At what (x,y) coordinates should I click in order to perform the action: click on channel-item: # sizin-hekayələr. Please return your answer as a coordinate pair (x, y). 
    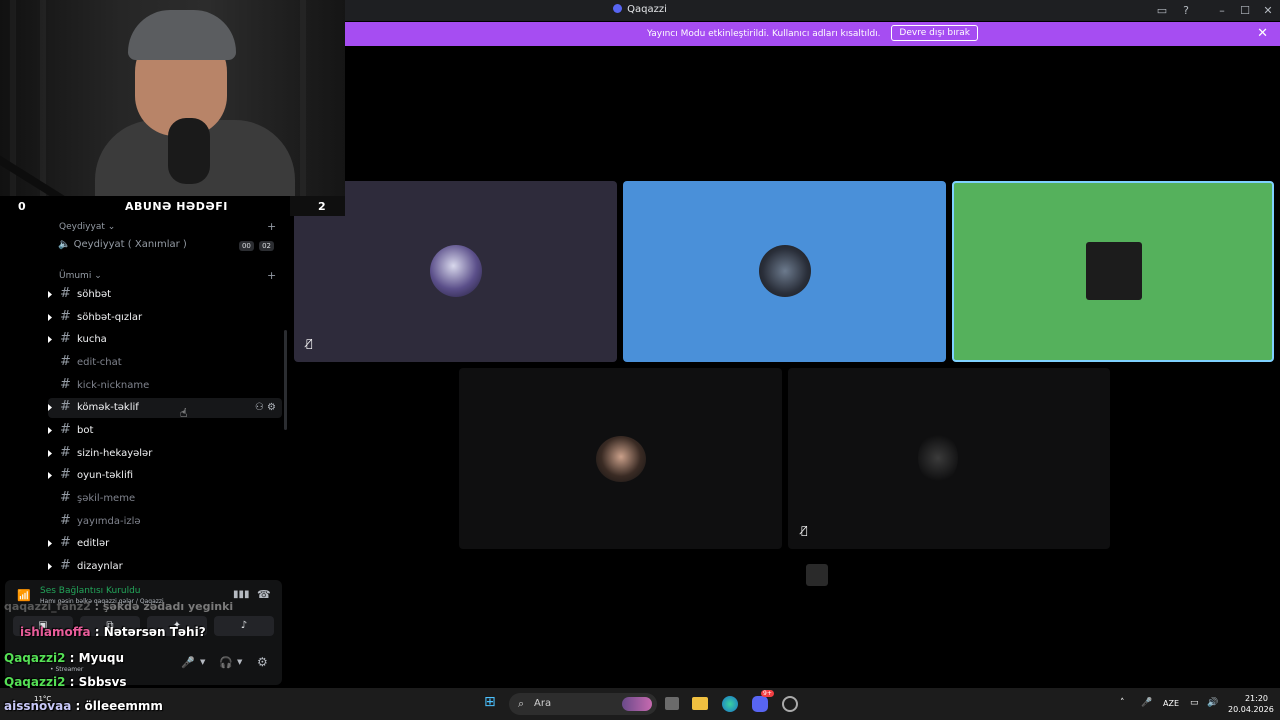
    Looking at the image, I should click on (165, 454).